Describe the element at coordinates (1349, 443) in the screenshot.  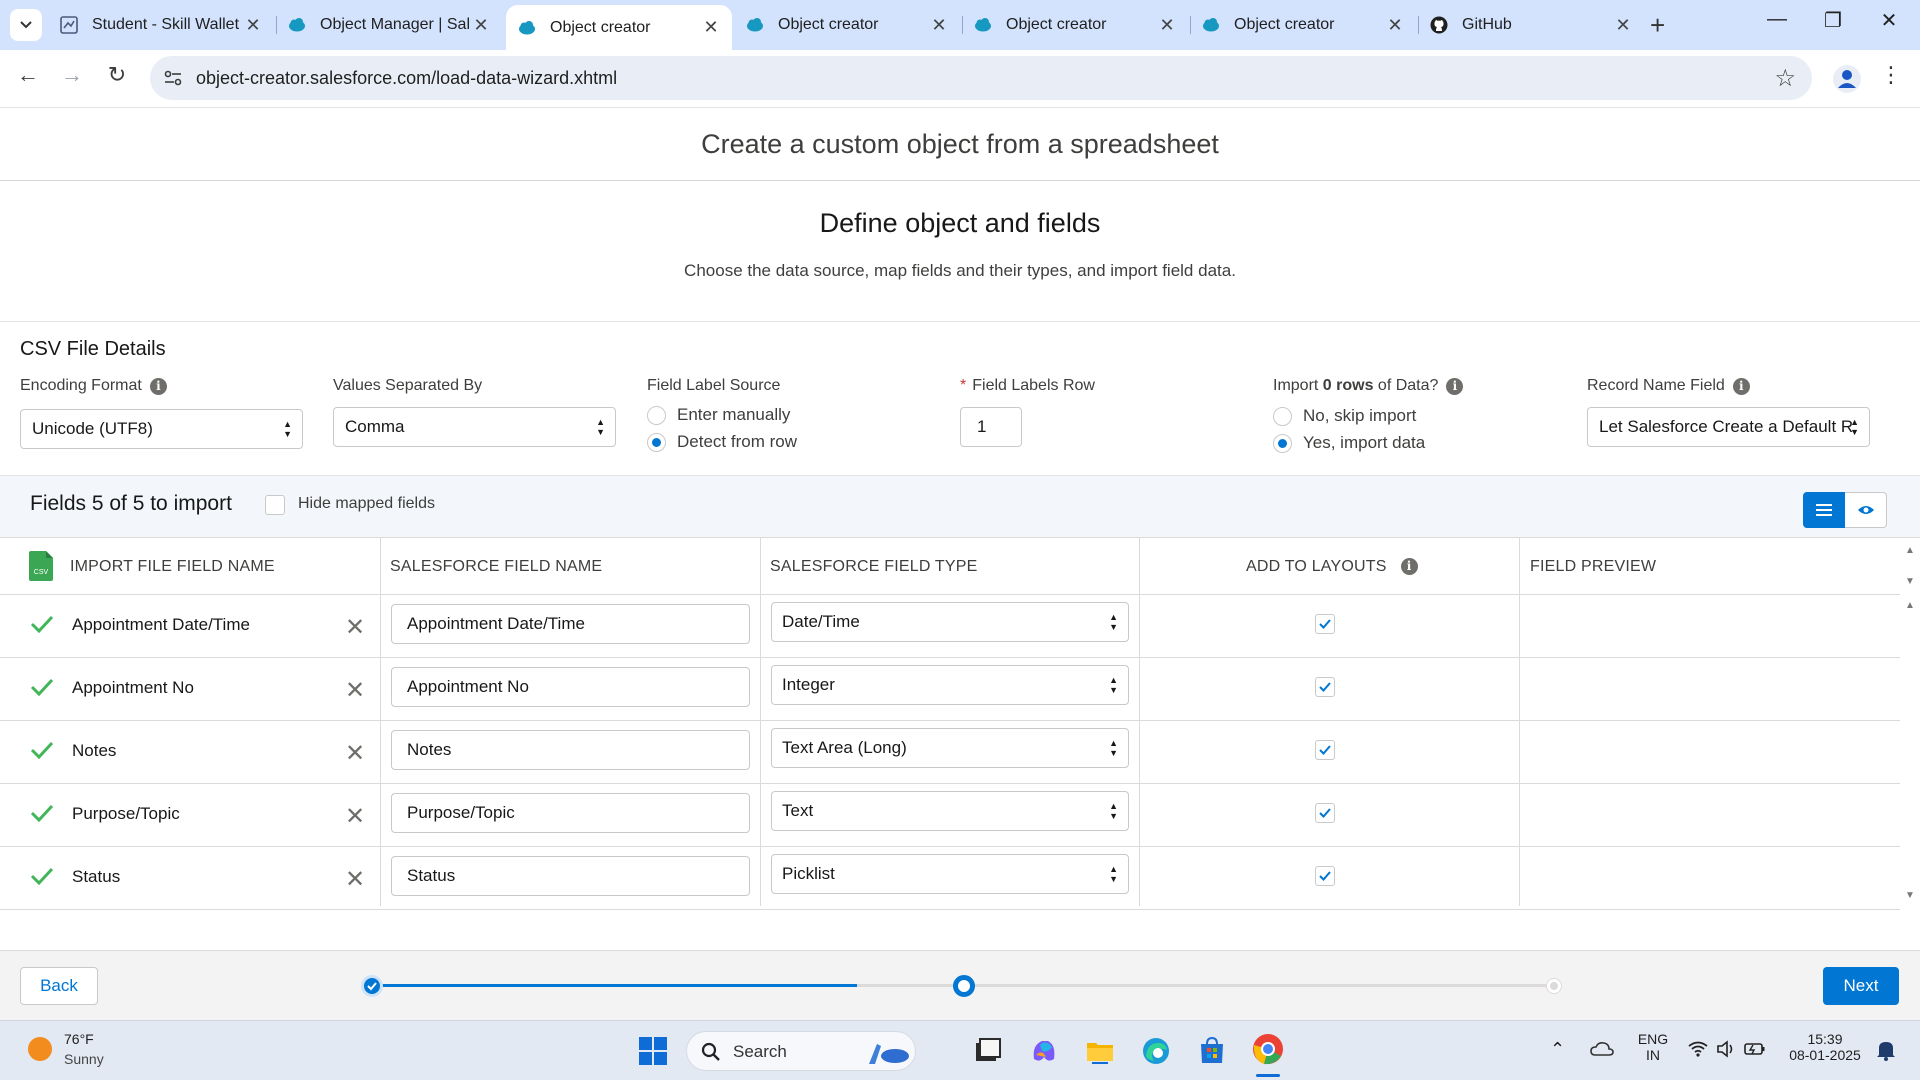
I see `radio-import-data: Yes, import data` at that location.